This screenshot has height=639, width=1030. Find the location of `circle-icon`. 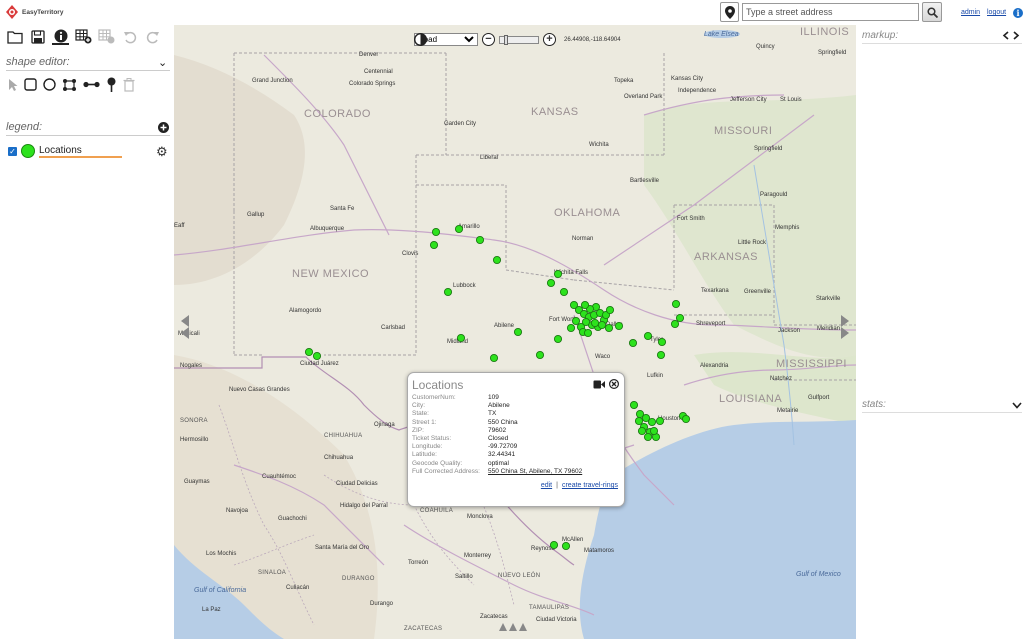

circle-icon is located at coordinates (49, 86).